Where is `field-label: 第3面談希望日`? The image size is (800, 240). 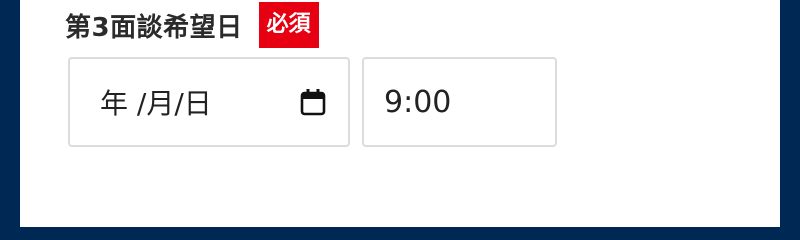
field-label: 第3面談希望日 is located at coordinates (154, 27).